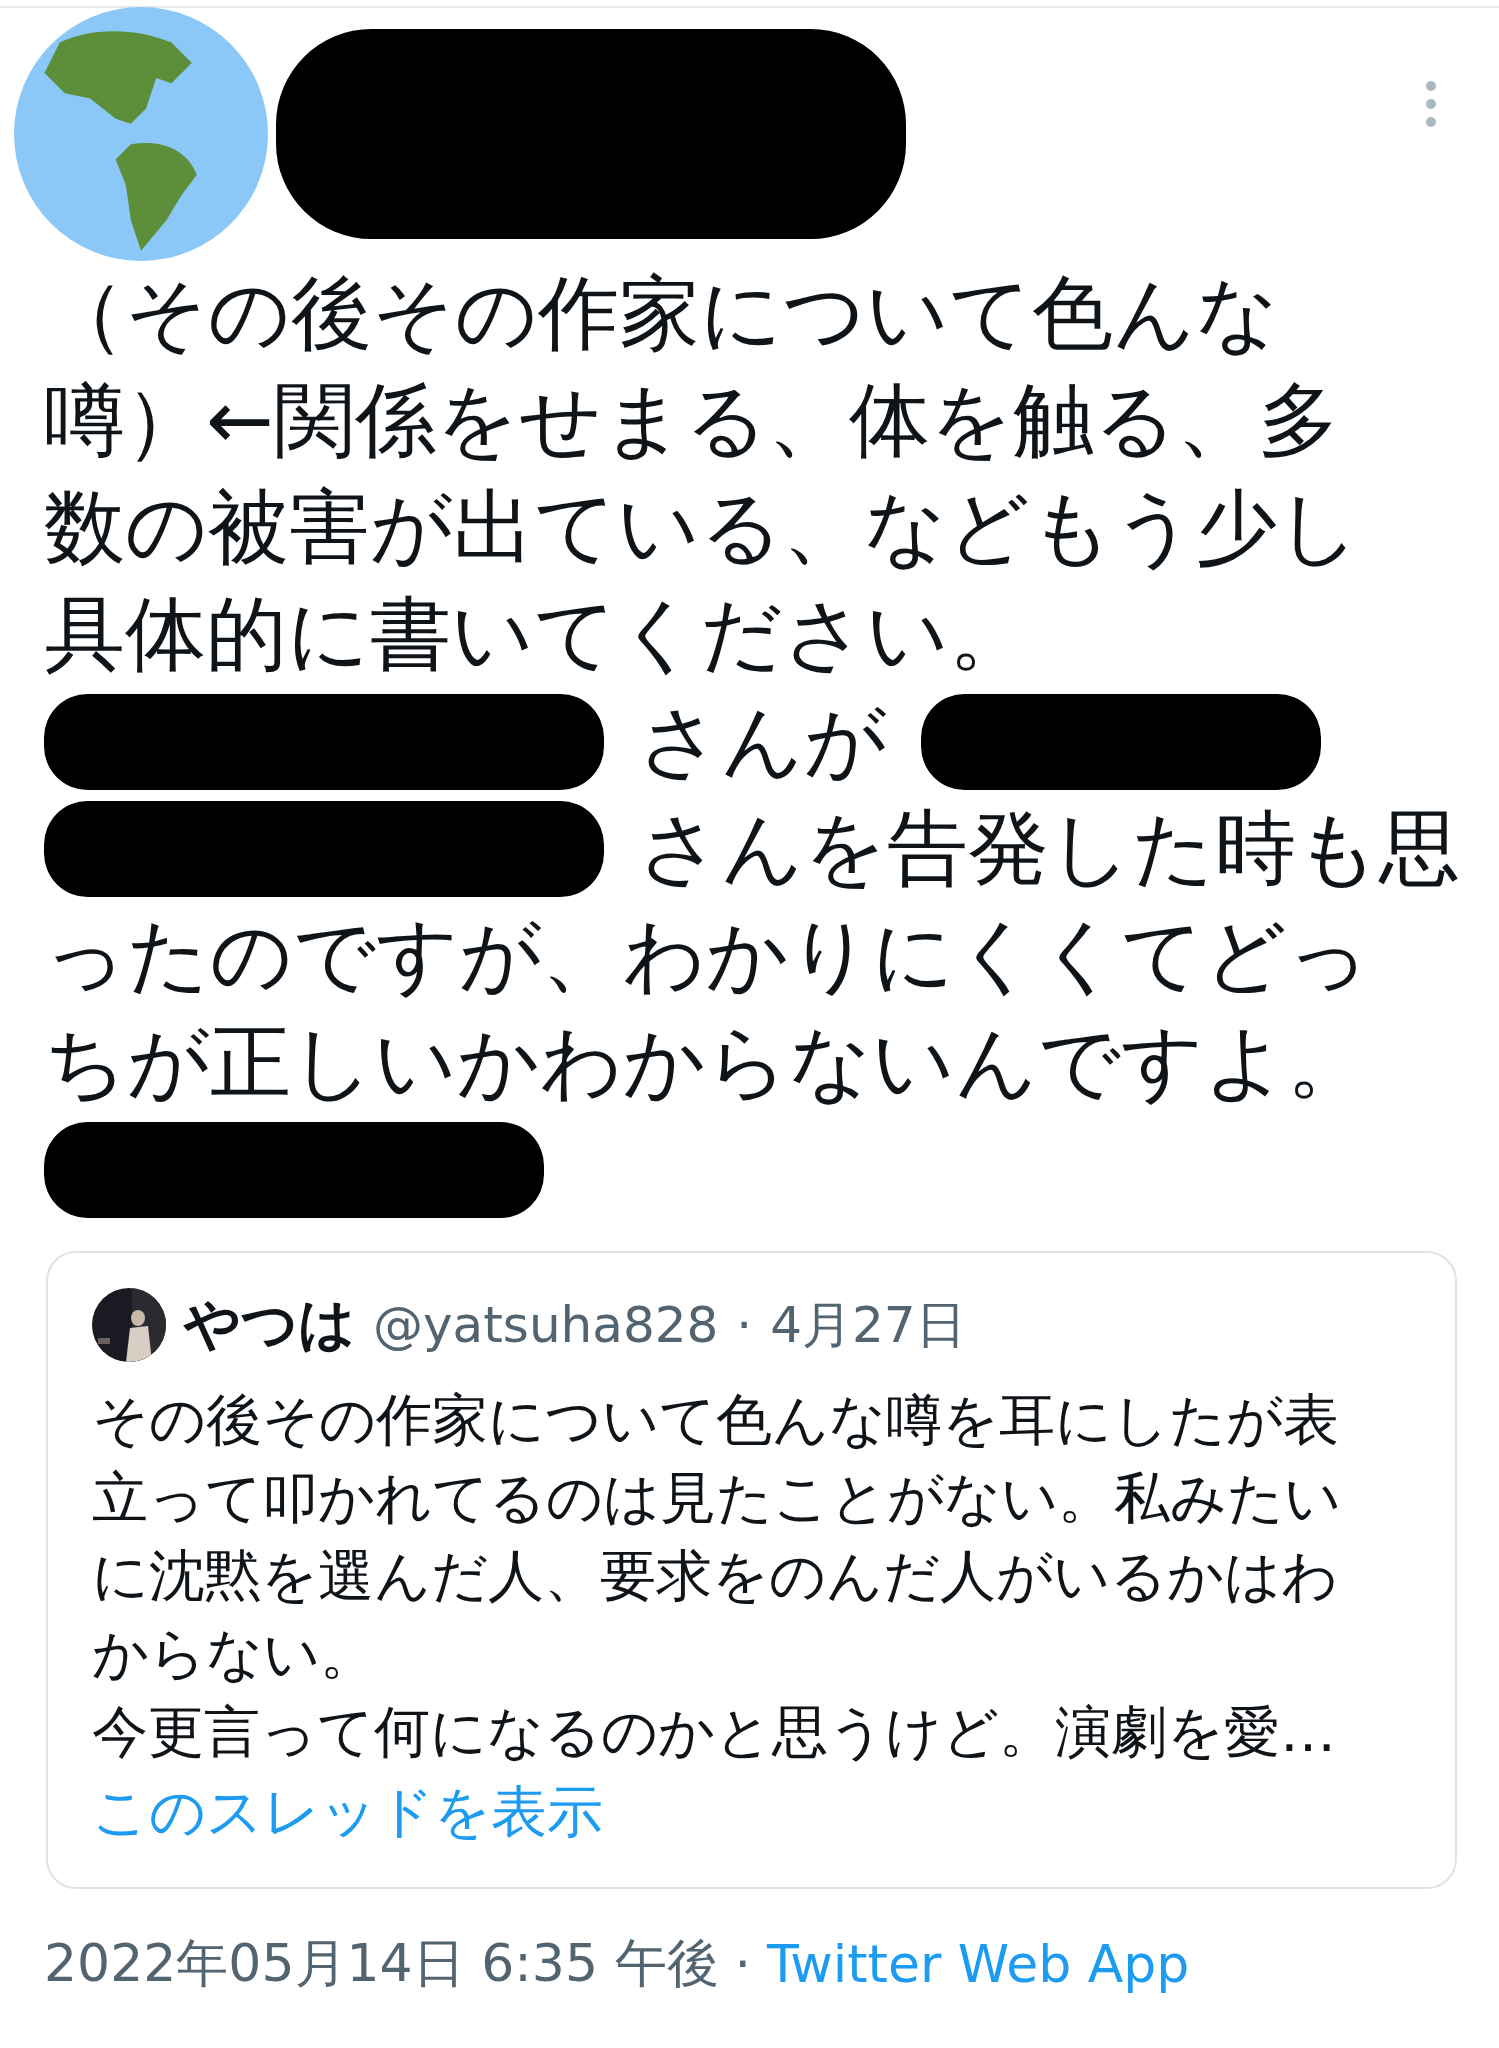 The height and width of the screenshot is (2048, 1499). I want to click on globe-avatar, so click(141, 134).